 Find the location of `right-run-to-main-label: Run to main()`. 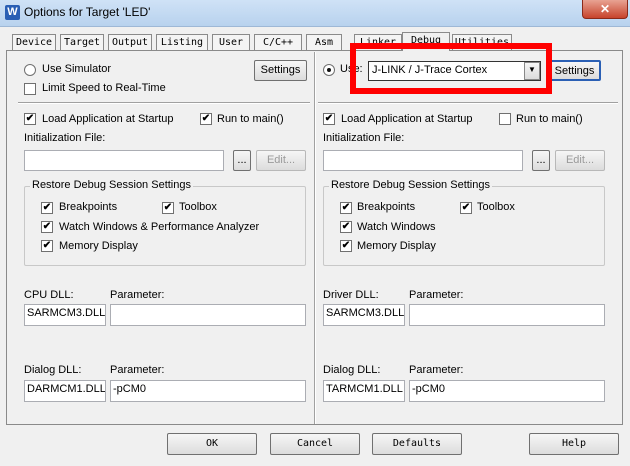

right-run-to-main-label: Run to main() is located at coordinates (549, 119).